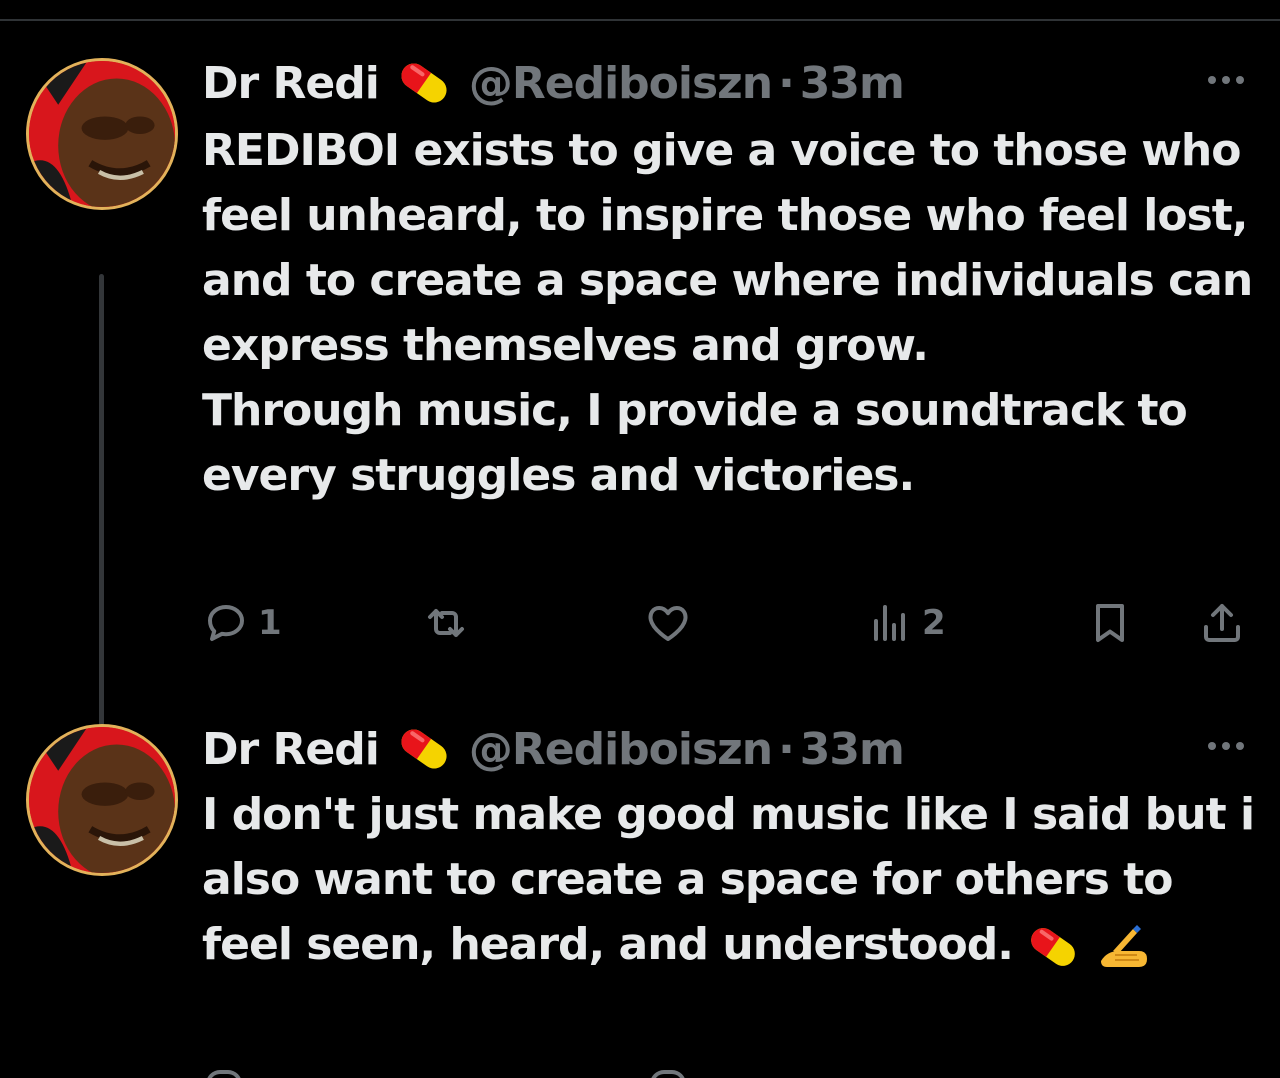 The image size is (1280, 1078). What do you see at coordinates (727, 623) in the screenshot?
I see `tweet-actions: 1 2` at bounding box center [727, 623].